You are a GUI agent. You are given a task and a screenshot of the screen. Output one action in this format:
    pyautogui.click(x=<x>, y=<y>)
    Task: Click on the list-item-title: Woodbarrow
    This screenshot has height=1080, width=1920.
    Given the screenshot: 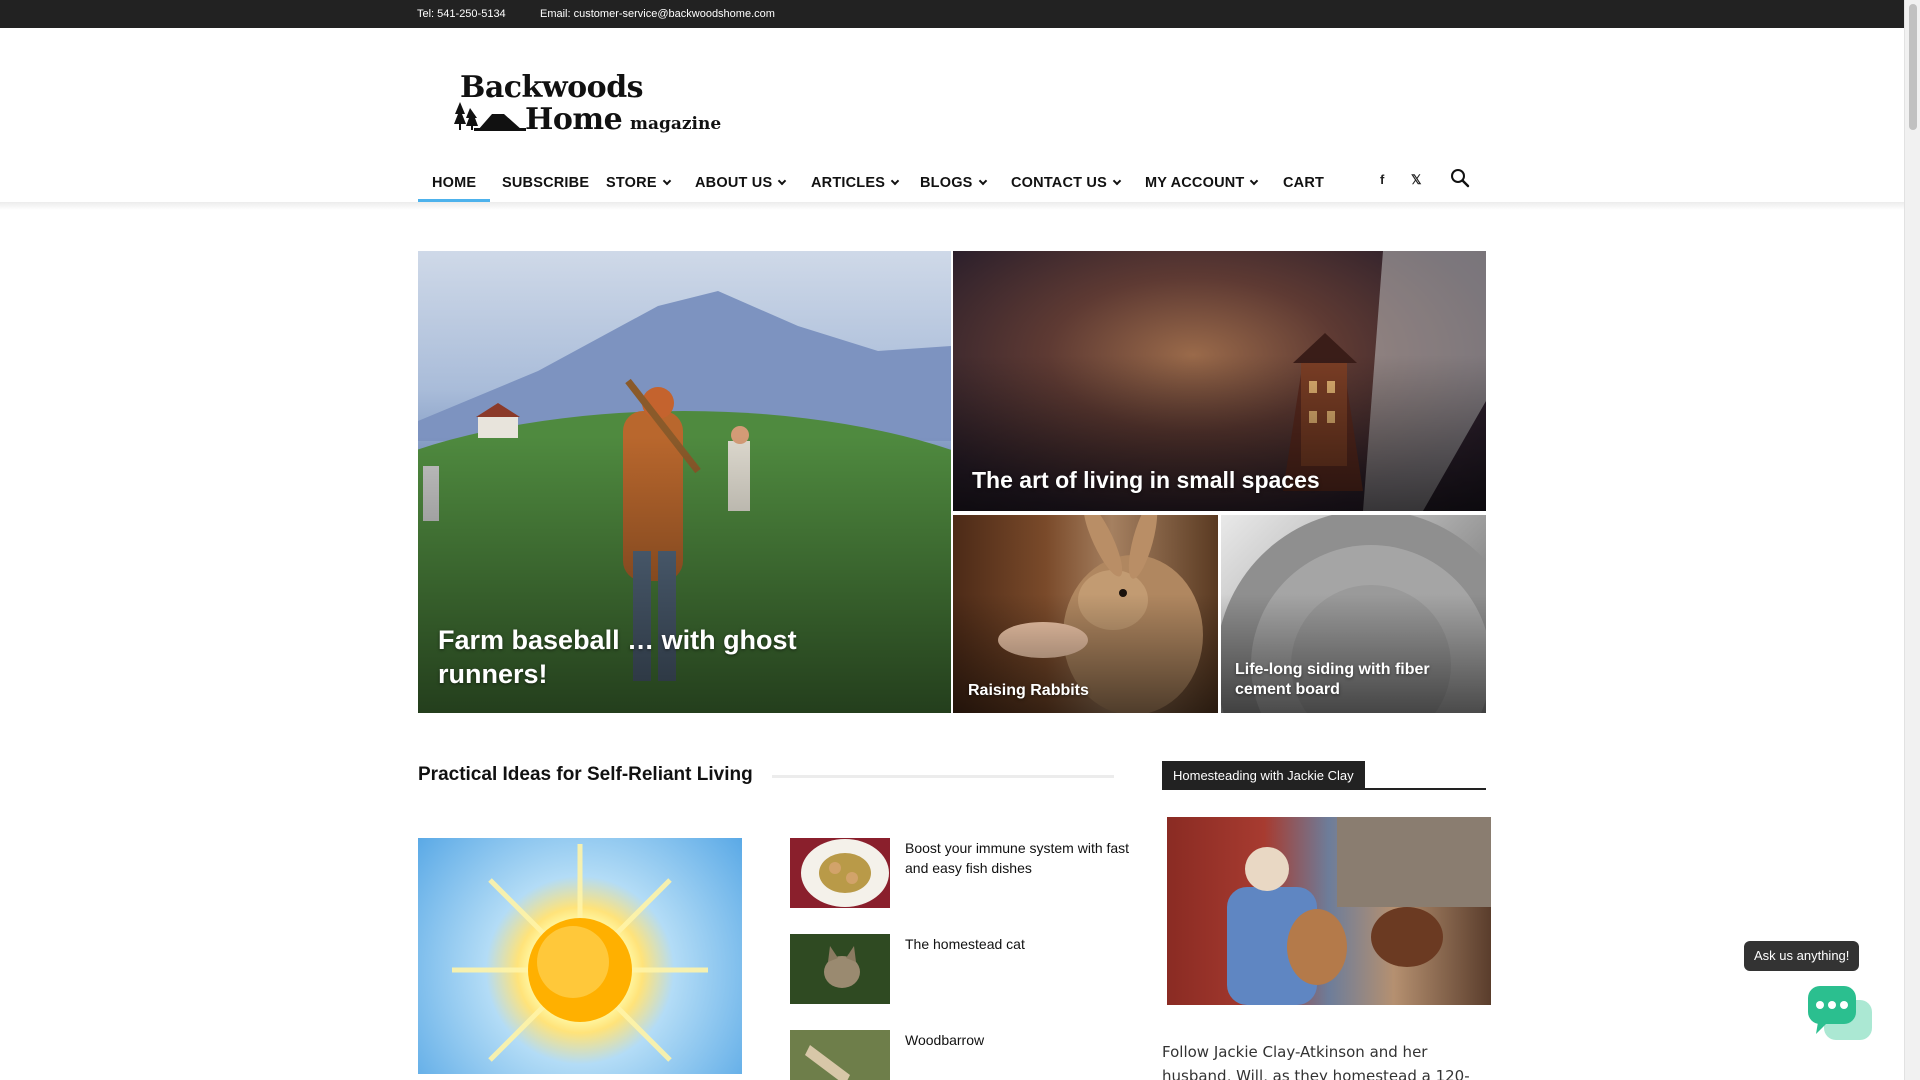 What is the action you would take?
    pyautogui.click(x=1017, y=1040)
    